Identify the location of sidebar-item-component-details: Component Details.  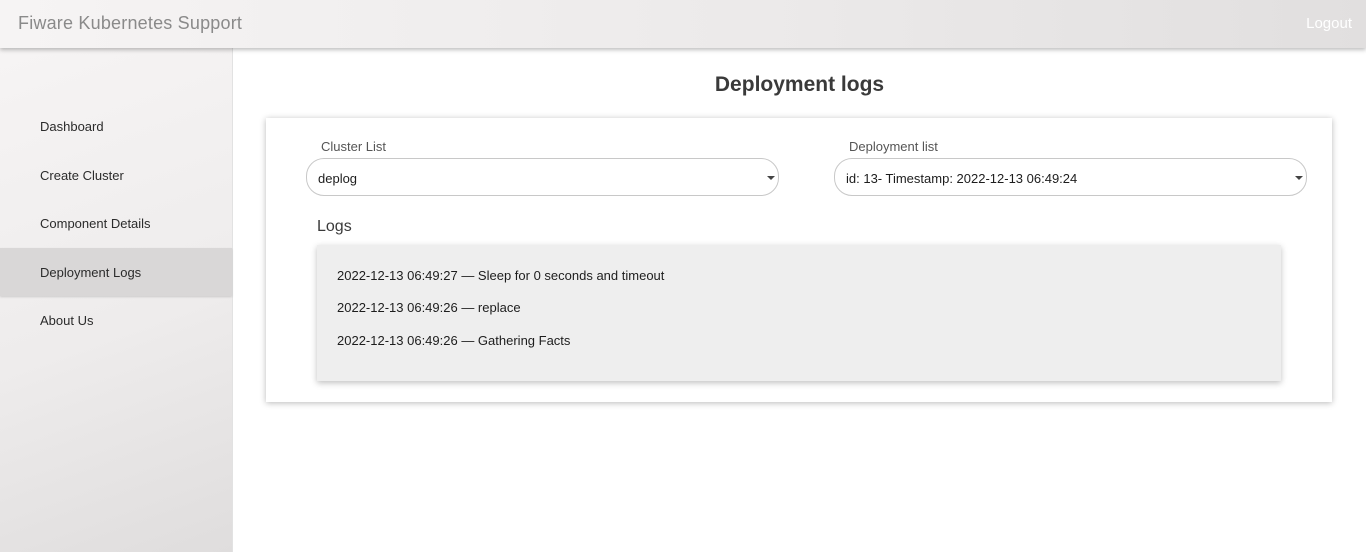
(116, 223).